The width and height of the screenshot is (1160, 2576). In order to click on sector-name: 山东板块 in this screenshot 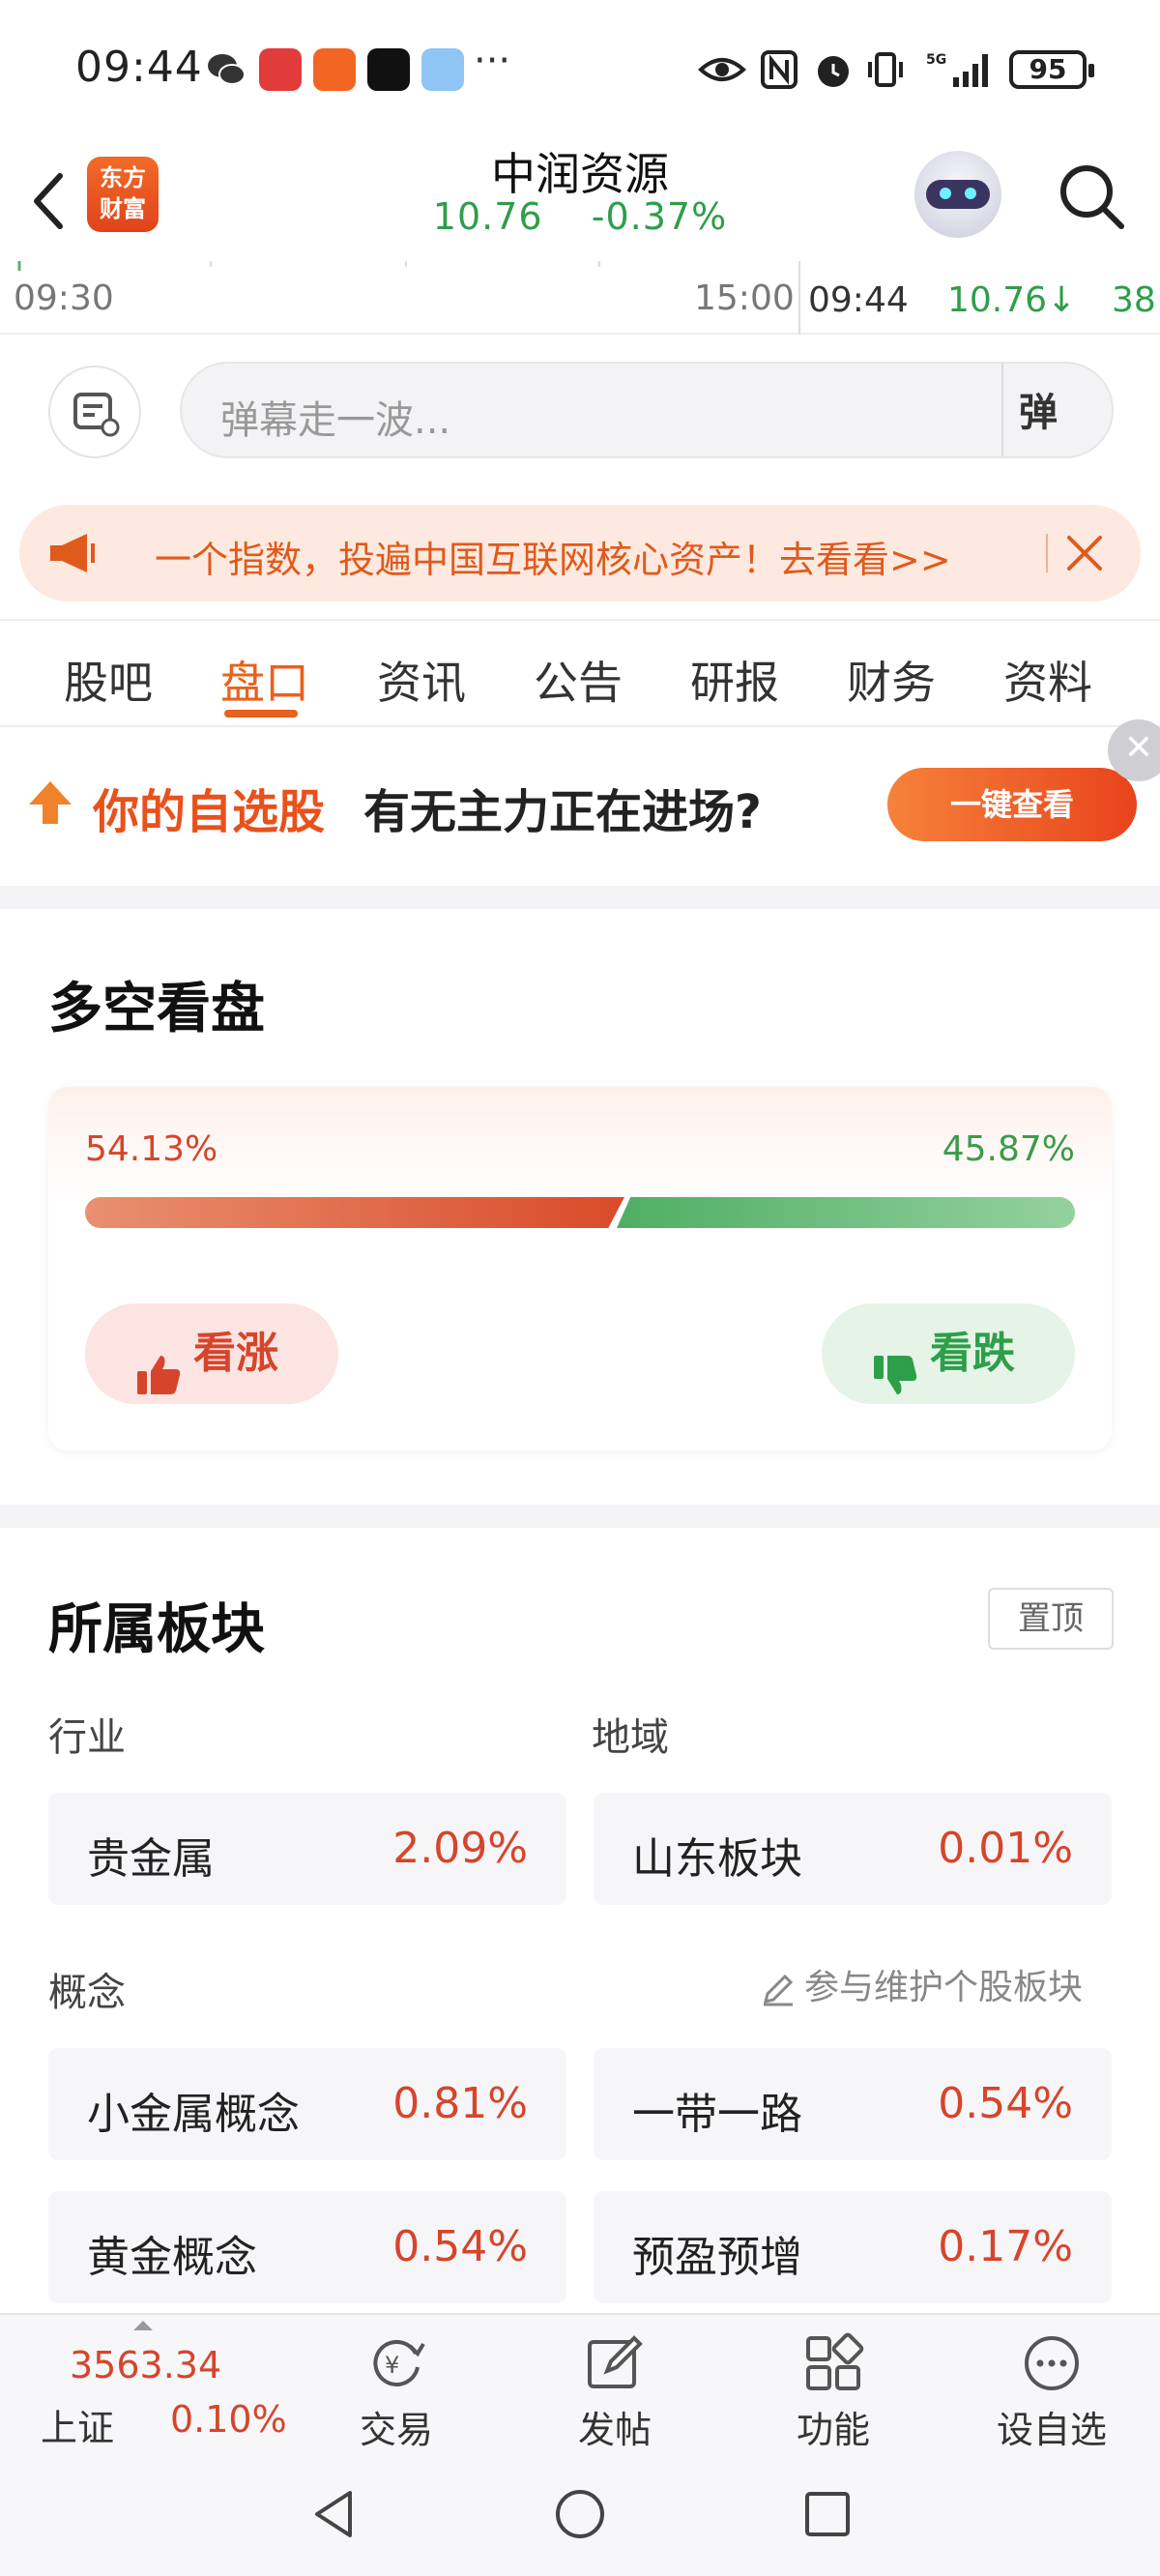, I will do `click(717, 1859)`.